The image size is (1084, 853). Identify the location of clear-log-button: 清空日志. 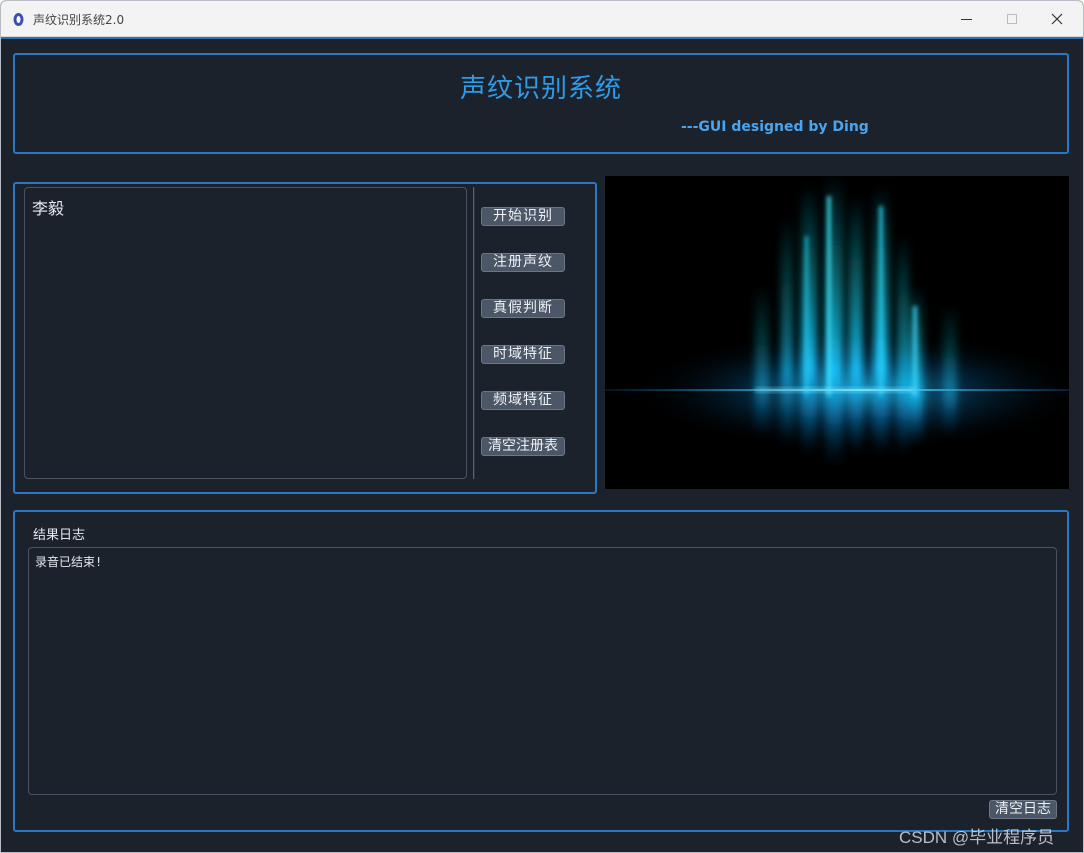
(1023, 809).